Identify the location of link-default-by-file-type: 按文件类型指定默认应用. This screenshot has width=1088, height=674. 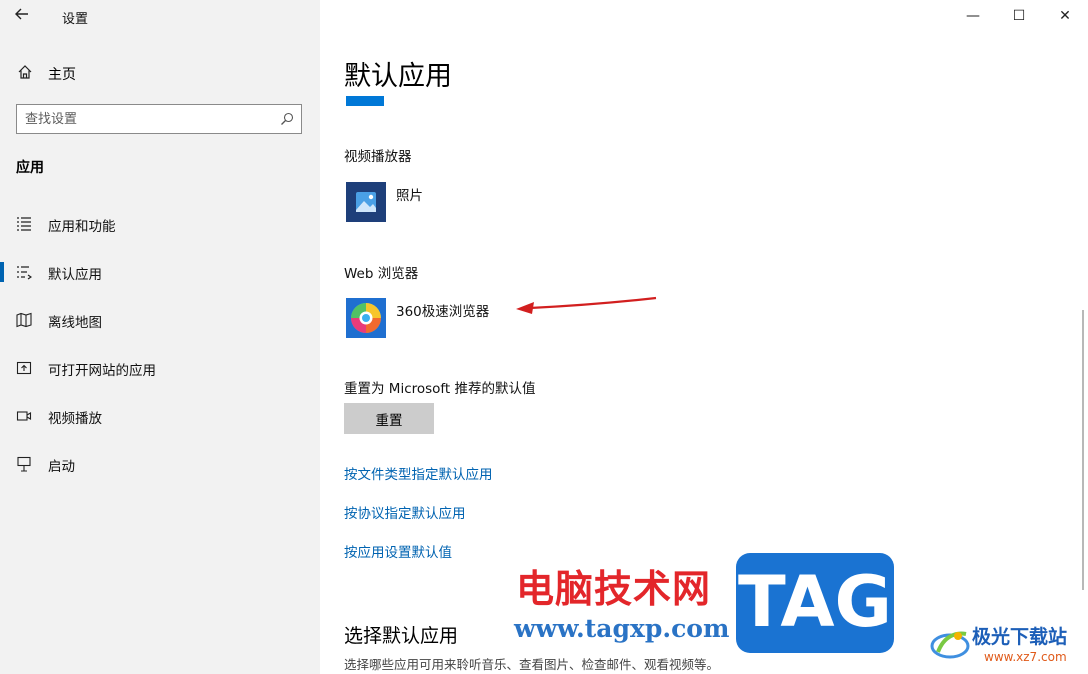
(418, 473).